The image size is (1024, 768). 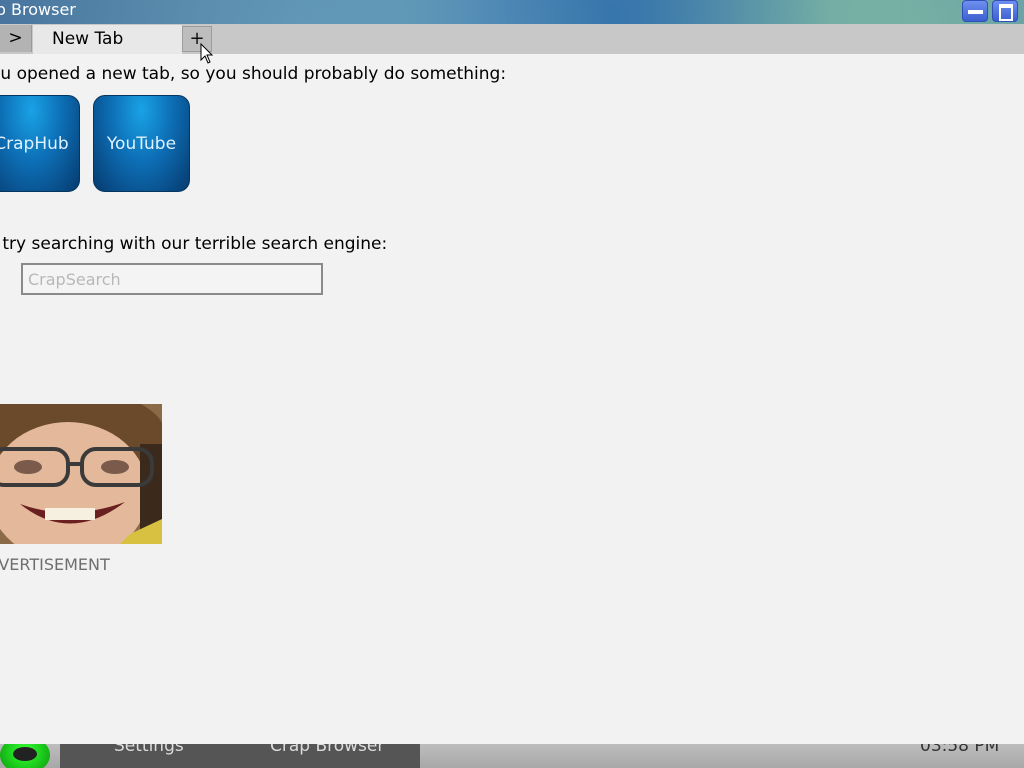 I want to click on title-bar: ap Browser, so click(x=512, y=12).